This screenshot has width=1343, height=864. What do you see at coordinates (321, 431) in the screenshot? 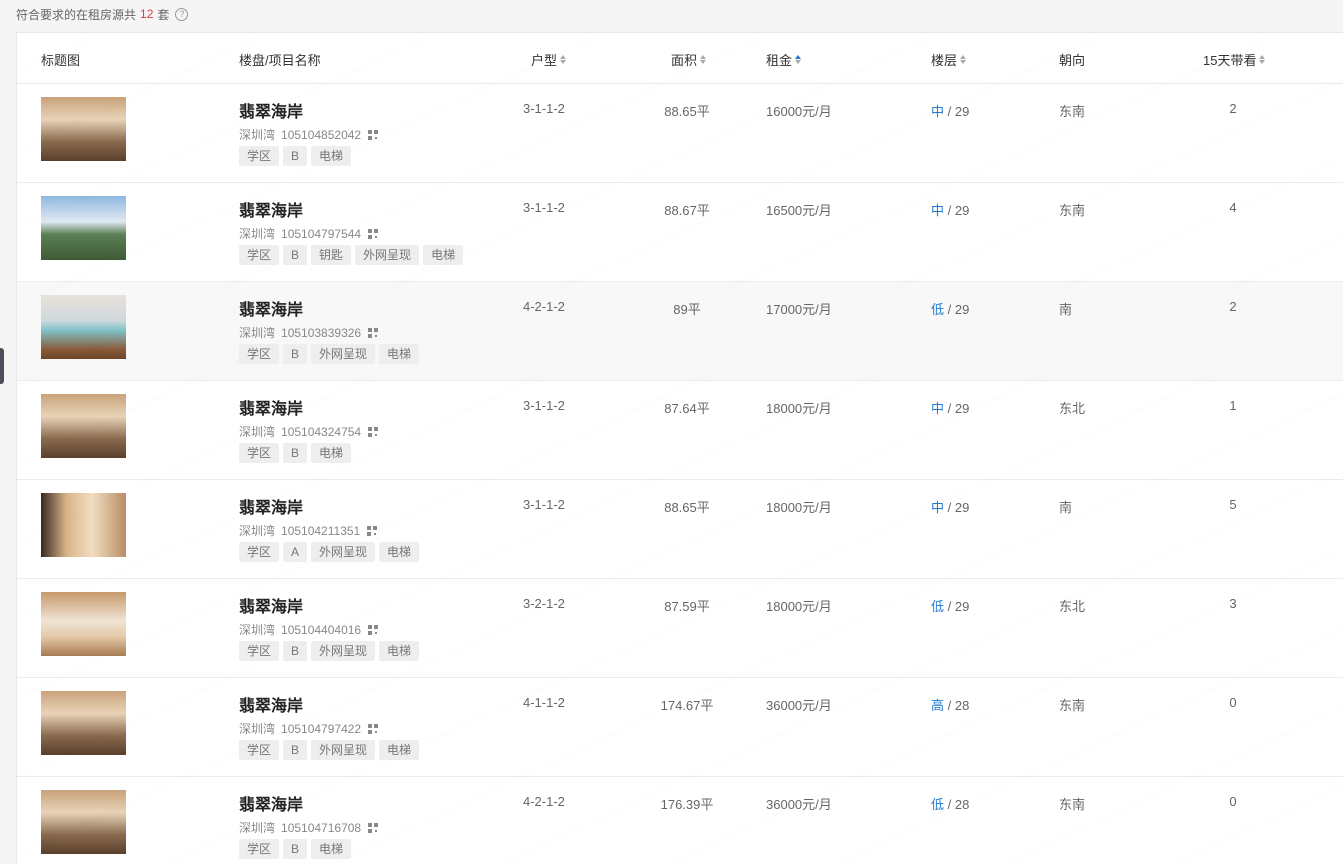
I see `listing-code: 105104324754` at bounding box center [321, 431].